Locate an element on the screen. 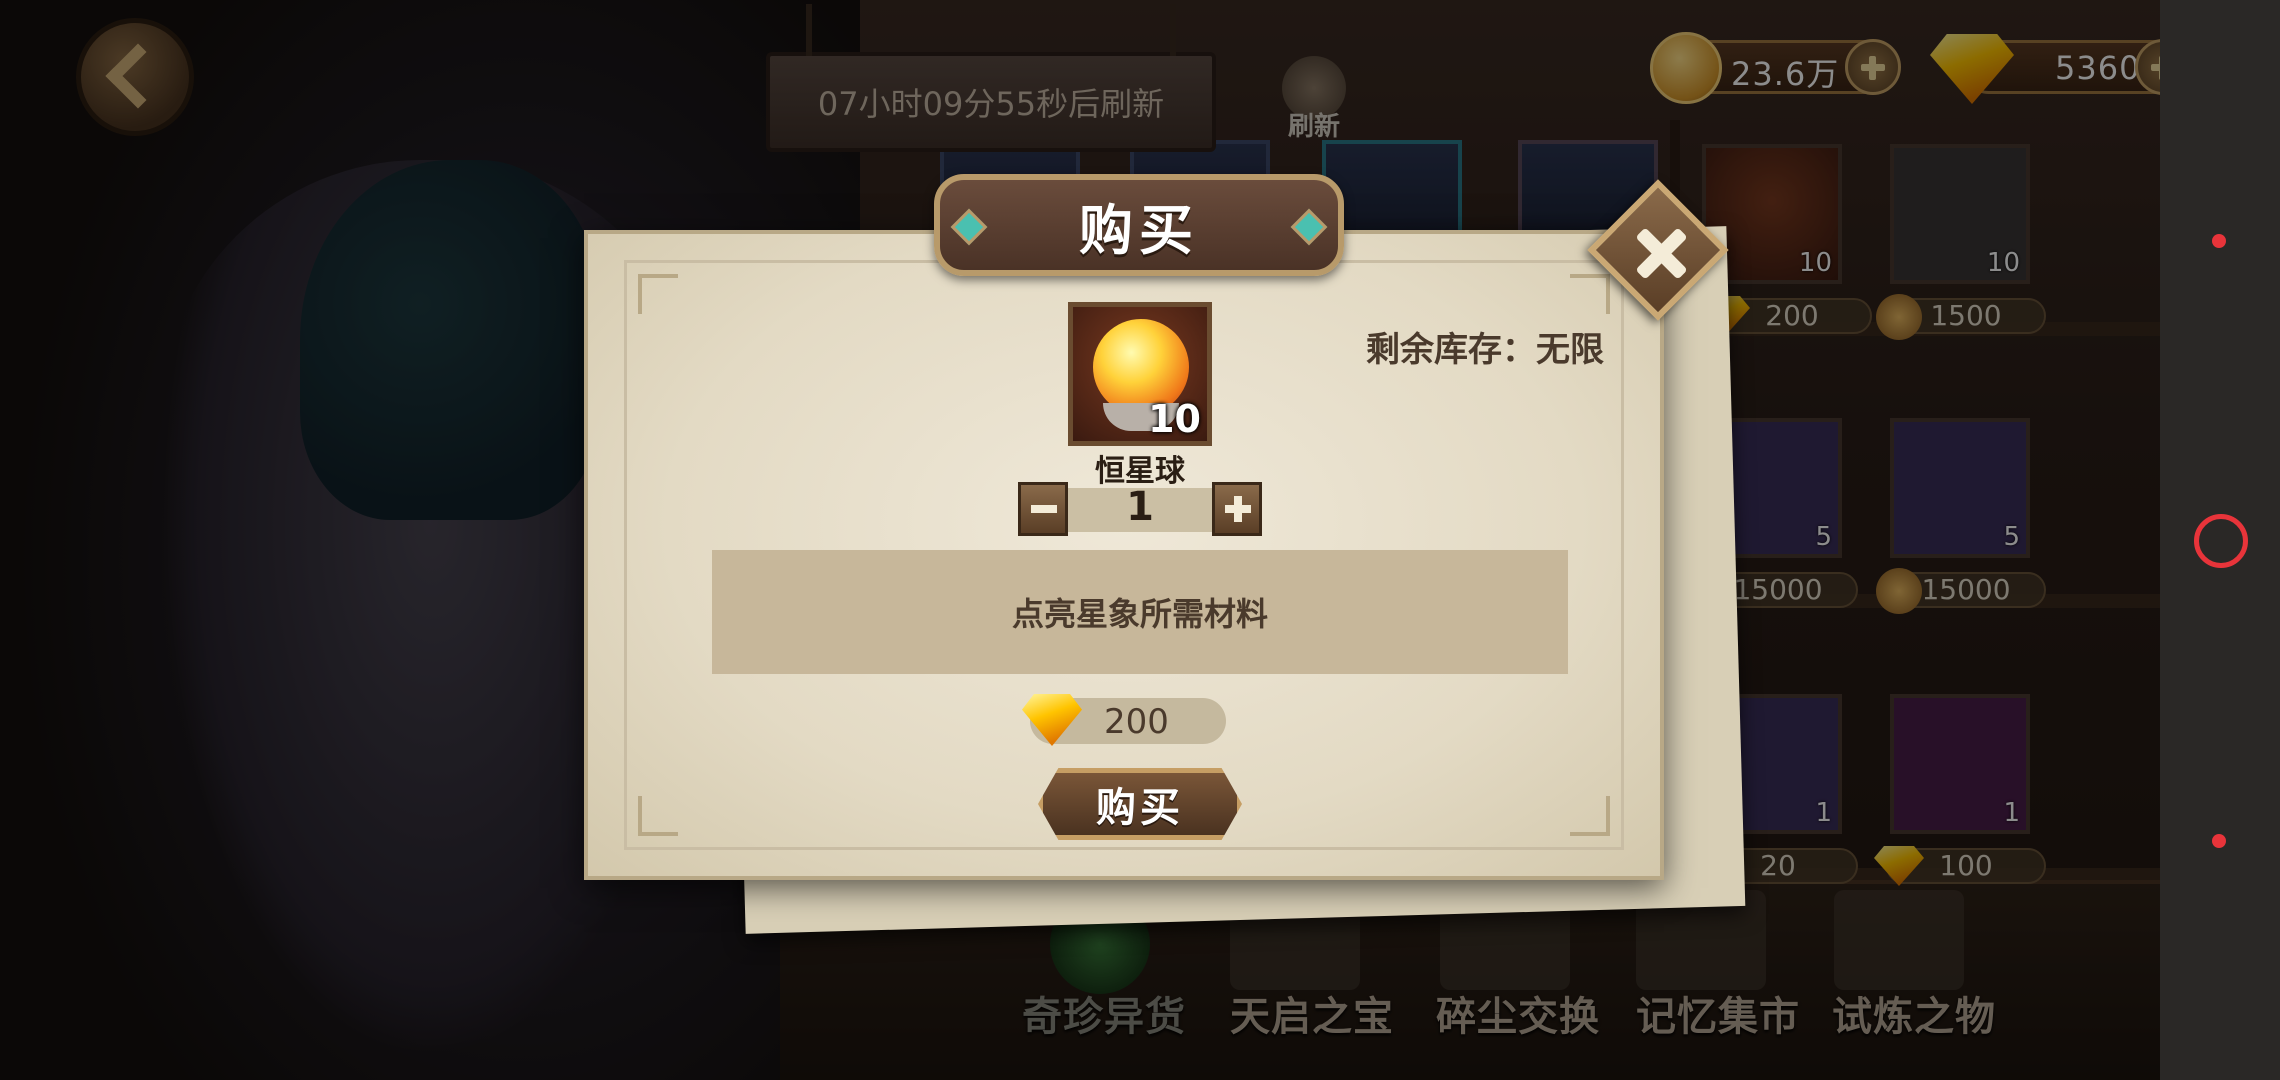 This screenshot has width=2280, height=1080. buy-button: 购买 is located at coordinates (1140, 804).